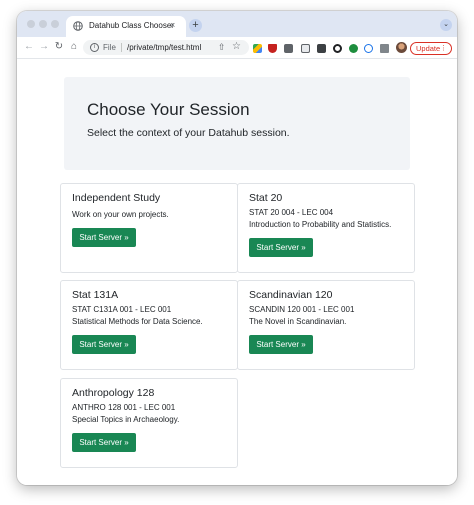 The image size is (474, 505). What do you see at coordinates (384, 48) in the screenshot?
I see `puzzle-extensions-icon` at bounding box center [384, 48].